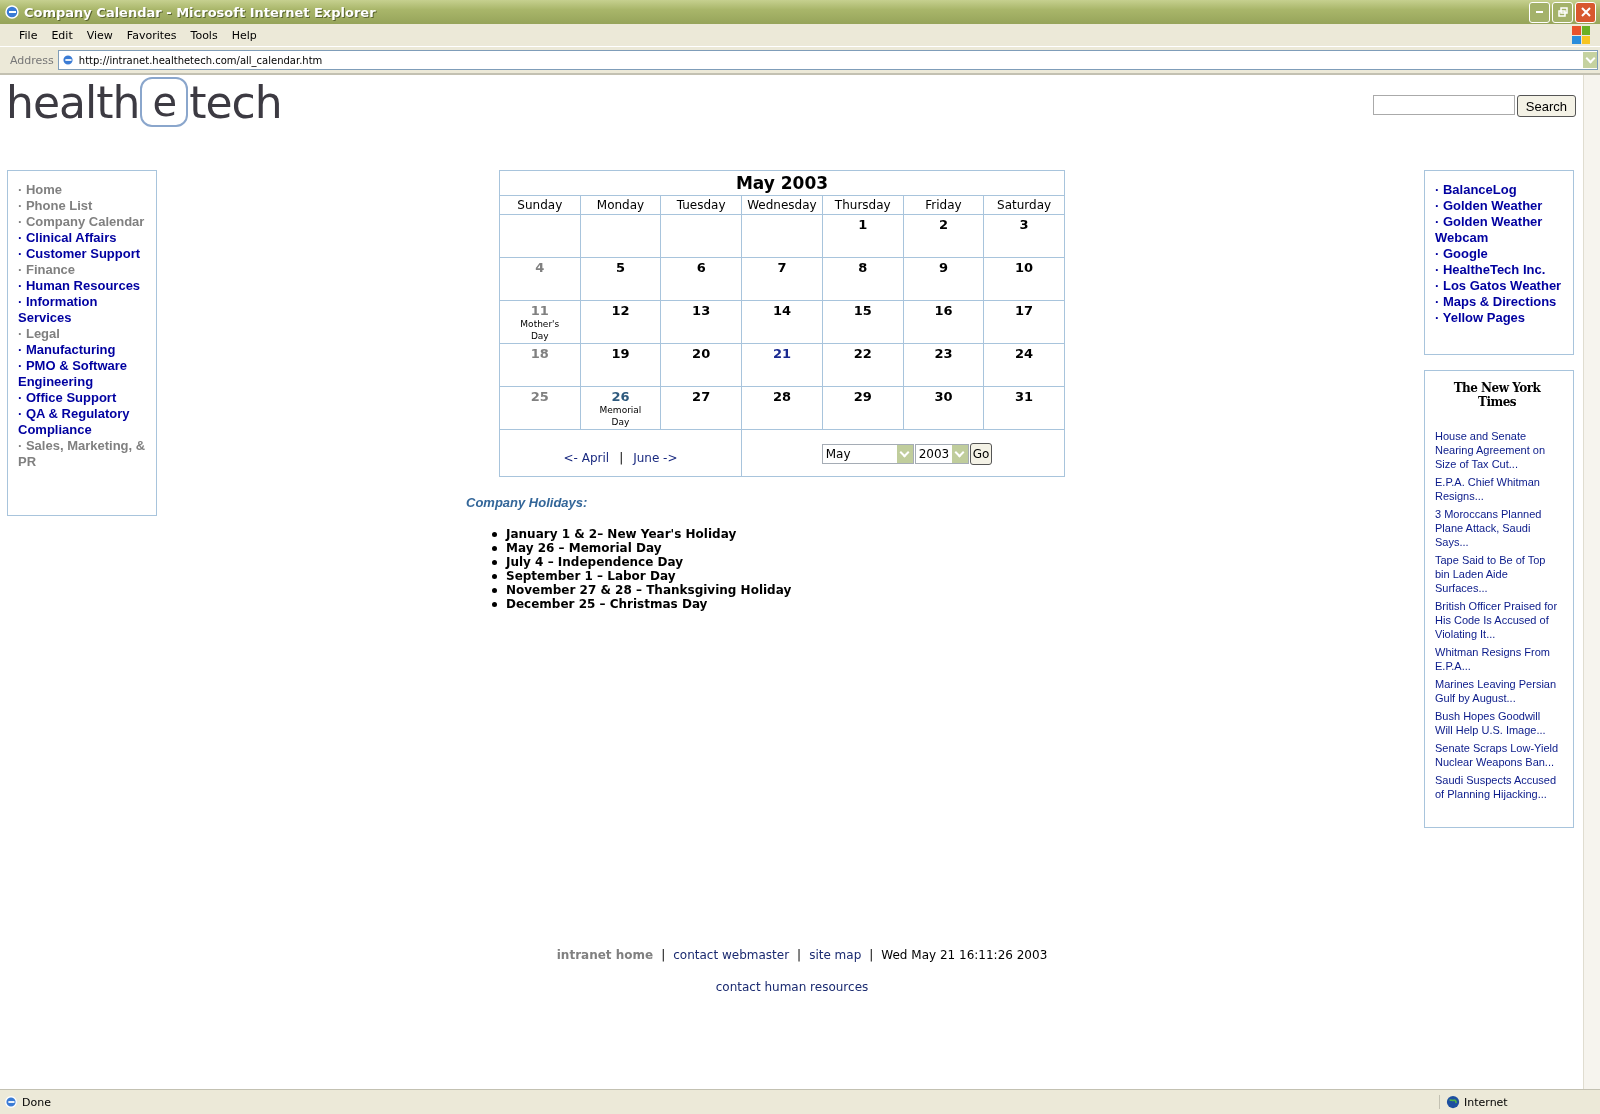 The width and height of the screenshot is (1600, 1114). Describe the element at coordinates (99, 35) in the screenshot. I see `menu-item: View` at that location.